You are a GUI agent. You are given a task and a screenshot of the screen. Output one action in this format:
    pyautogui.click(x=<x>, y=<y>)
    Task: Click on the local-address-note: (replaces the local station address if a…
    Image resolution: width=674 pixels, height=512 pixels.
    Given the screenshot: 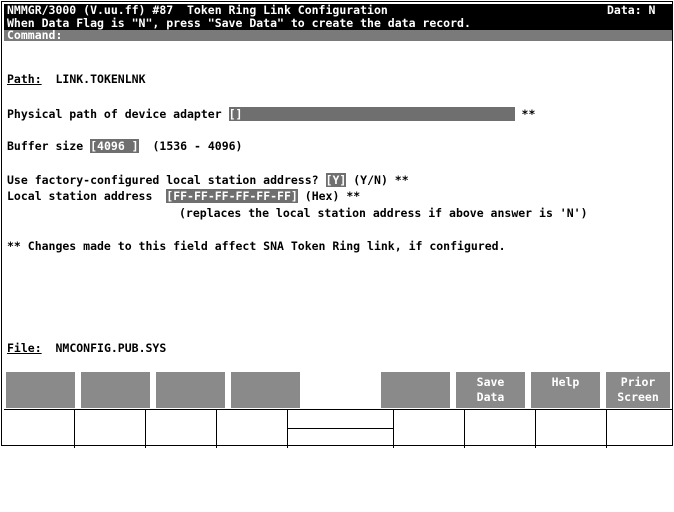 What is the action you would take?
    pyautogui.click(x=383, y=213)
    